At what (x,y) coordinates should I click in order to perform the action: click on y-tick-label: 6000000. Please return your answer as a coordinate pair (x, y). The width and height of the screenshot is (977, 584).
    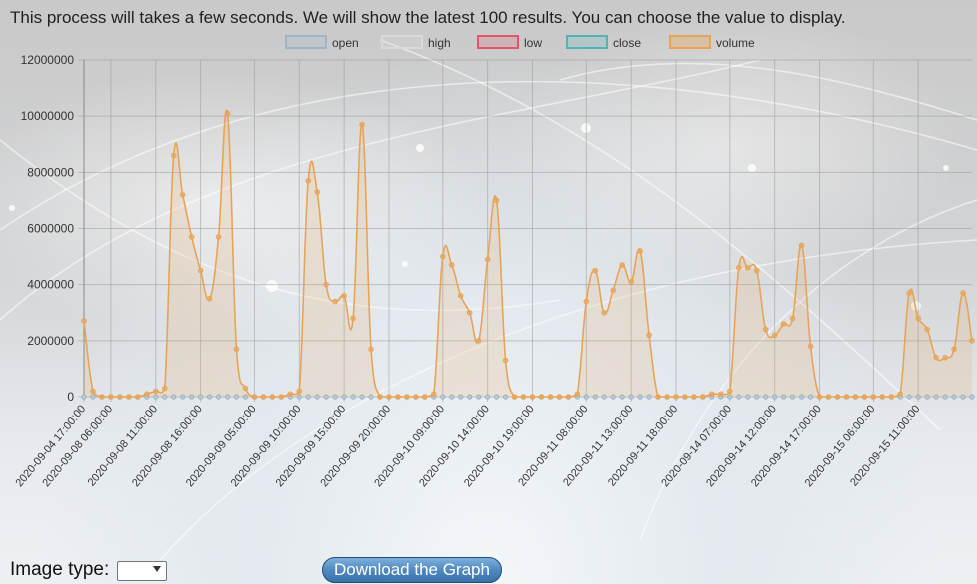
    Looking at the image, I should click on (50, 229).